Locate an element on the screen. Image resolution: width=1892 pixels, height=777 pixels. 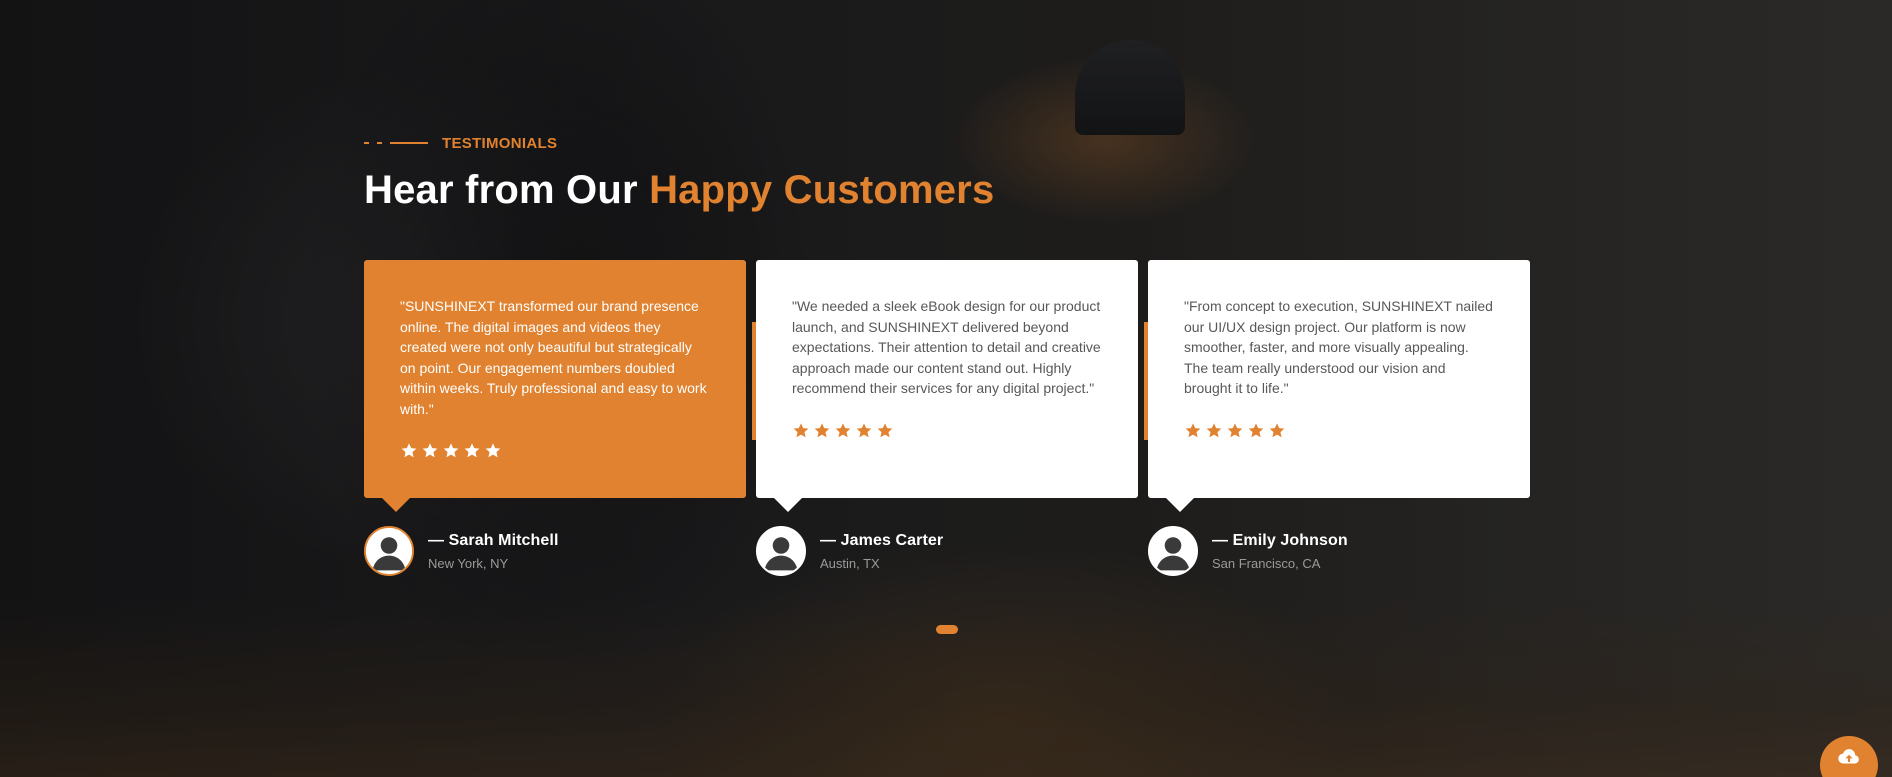
author-location: New York, NY is located at coordinates (468, 563).